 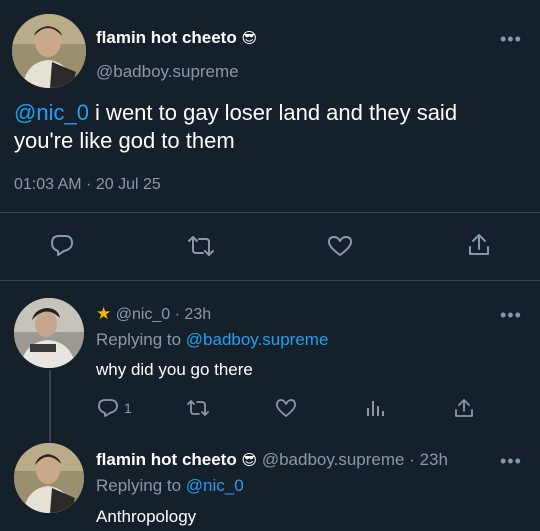 What do you see at coordinates (146, 516) in the screenshot?
I see `reply-text: Anthropology` at bounding box center [146, 516].